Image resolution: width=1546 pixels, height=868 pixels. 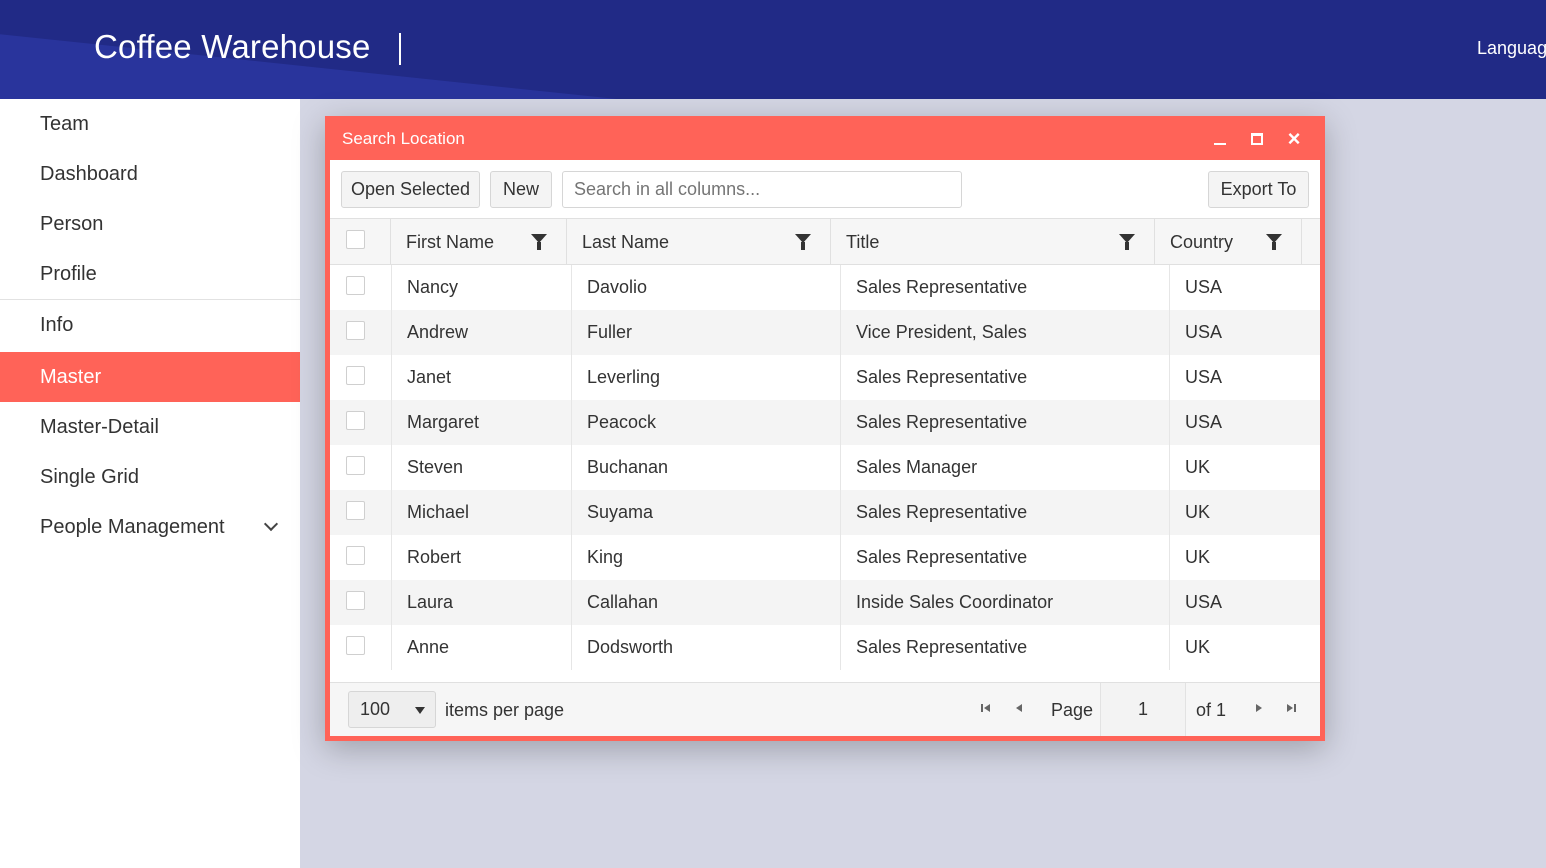 What do you see at coordinates (89, 173) in the screenshot?
I see `sidebar-item-label: Dashboard` at bounding box center [89, 173].